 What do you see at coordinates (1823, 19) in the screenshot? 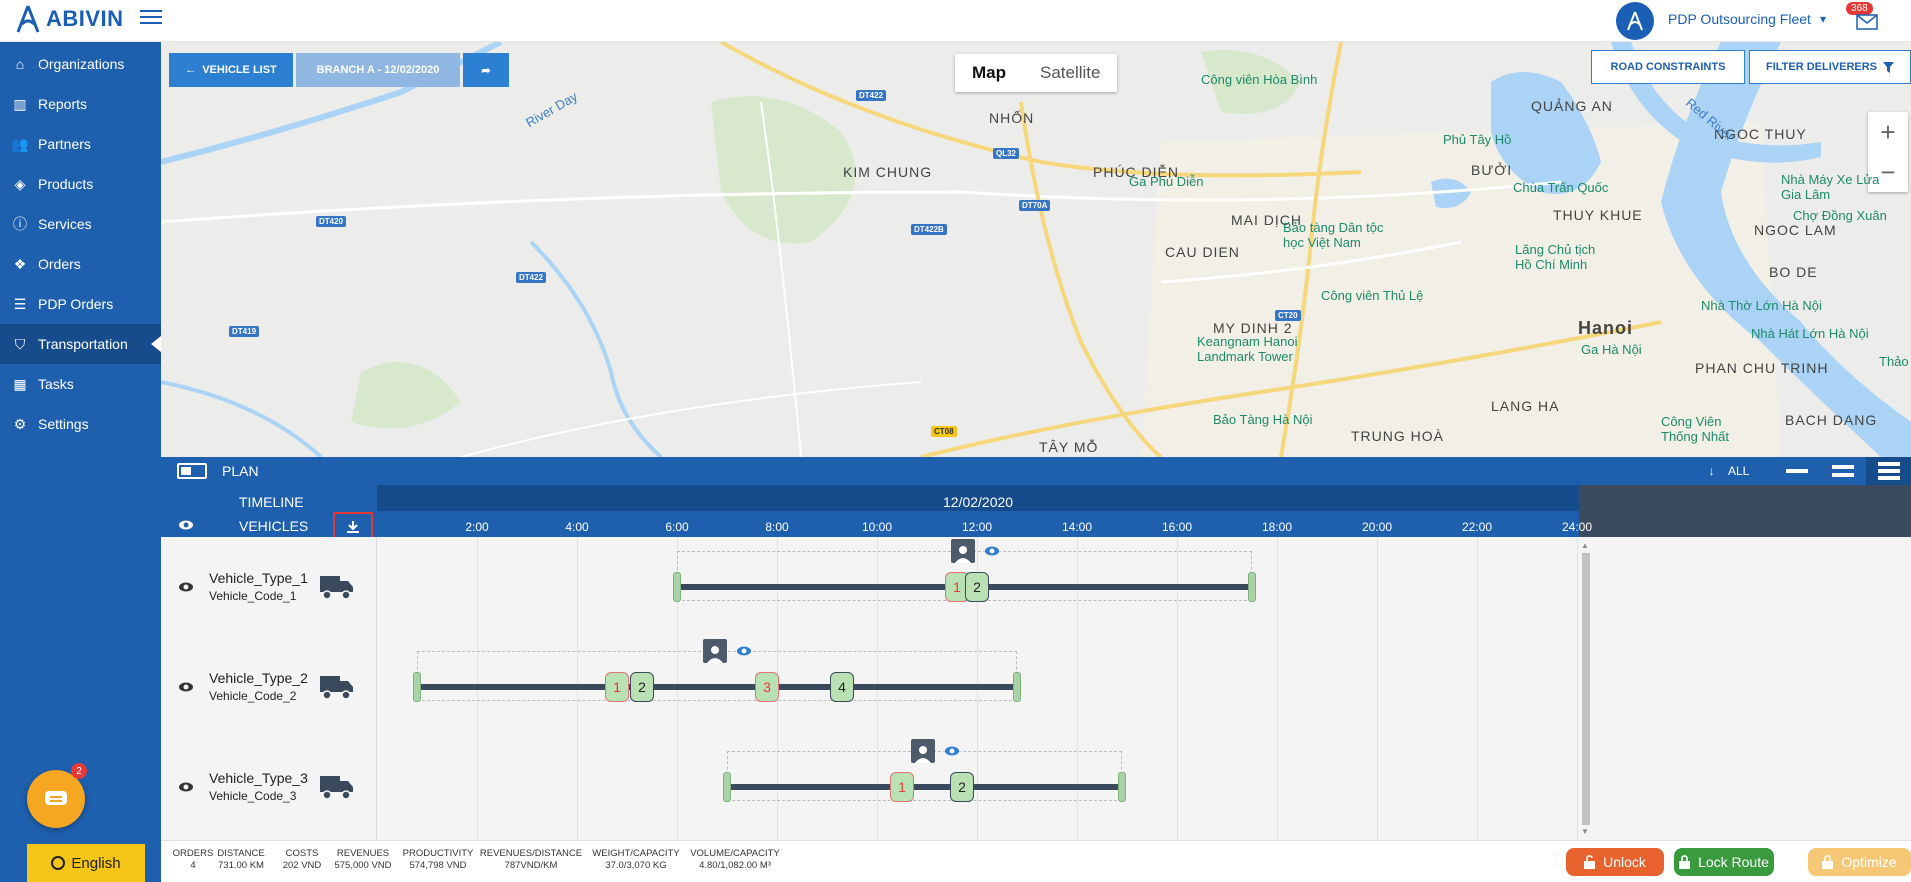
I see `chevron-down-icon: ▾` at bounding box center [1823, 19].